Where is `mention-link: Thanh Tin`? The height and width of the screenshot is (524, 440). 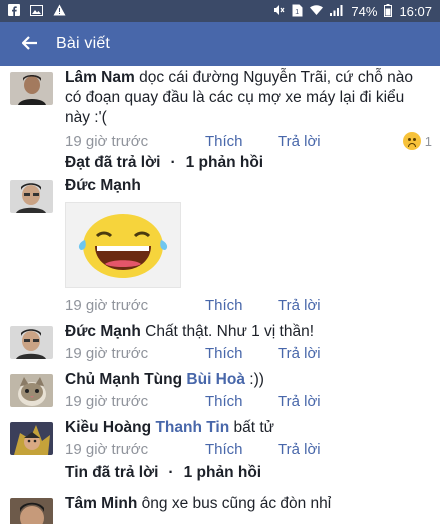 mention-link: Thanh Tin is located at coordinates (192, 427).